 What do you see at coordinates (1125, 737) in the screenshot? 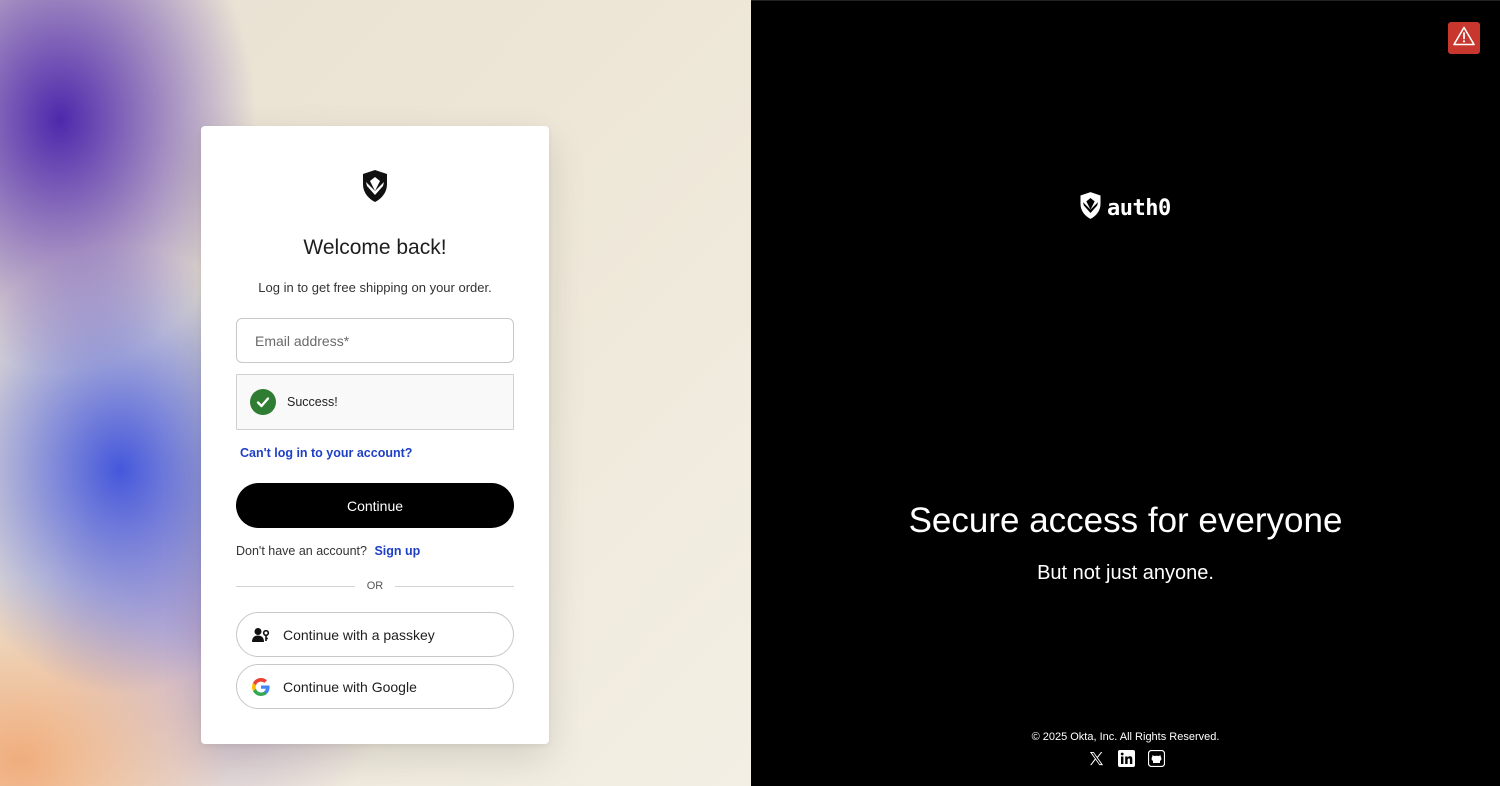
I see `copyright-text: © 2025 Okta, Inc. All Rights Reserved.` at bounding box center [1125, 737].